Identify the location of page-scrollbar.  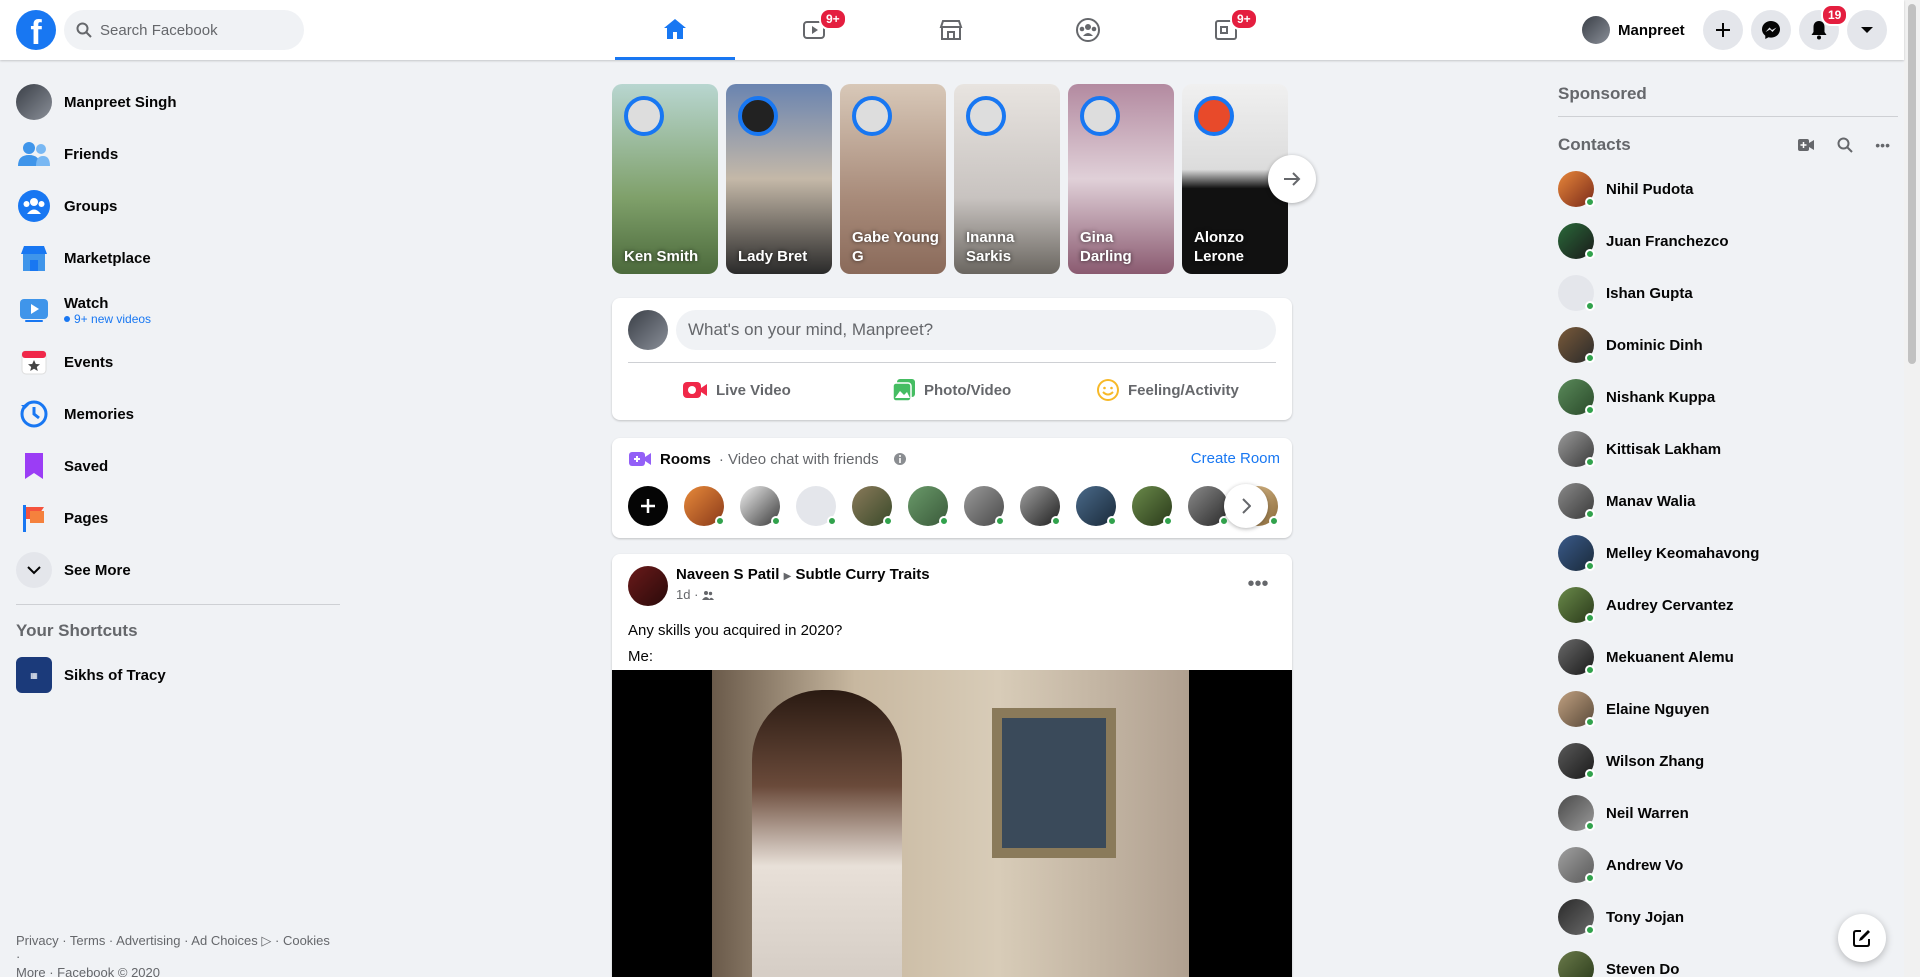
(1912, 488).